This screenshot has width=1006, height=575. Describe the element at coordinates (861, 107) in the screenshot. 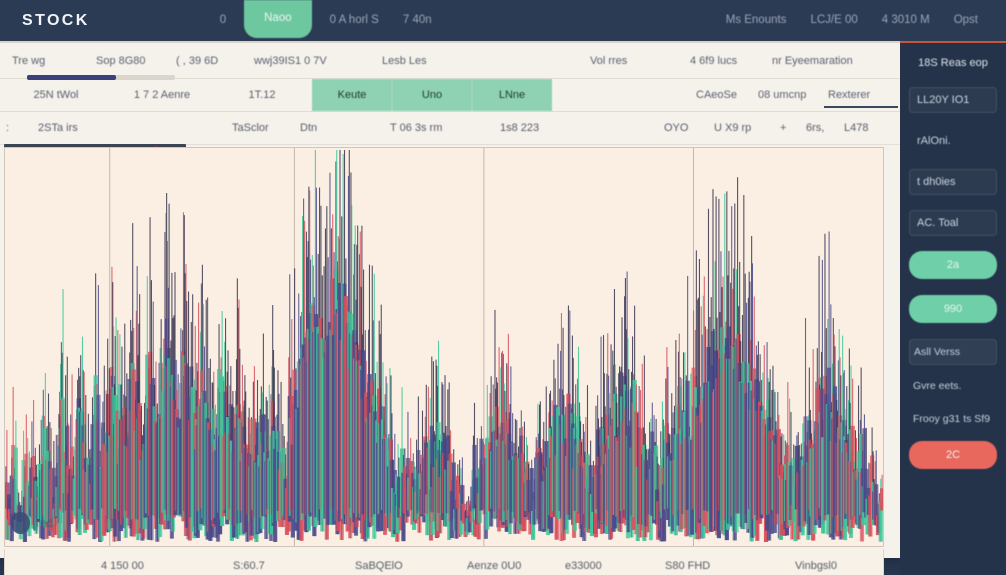

I see `active-tab-underline` at that location.